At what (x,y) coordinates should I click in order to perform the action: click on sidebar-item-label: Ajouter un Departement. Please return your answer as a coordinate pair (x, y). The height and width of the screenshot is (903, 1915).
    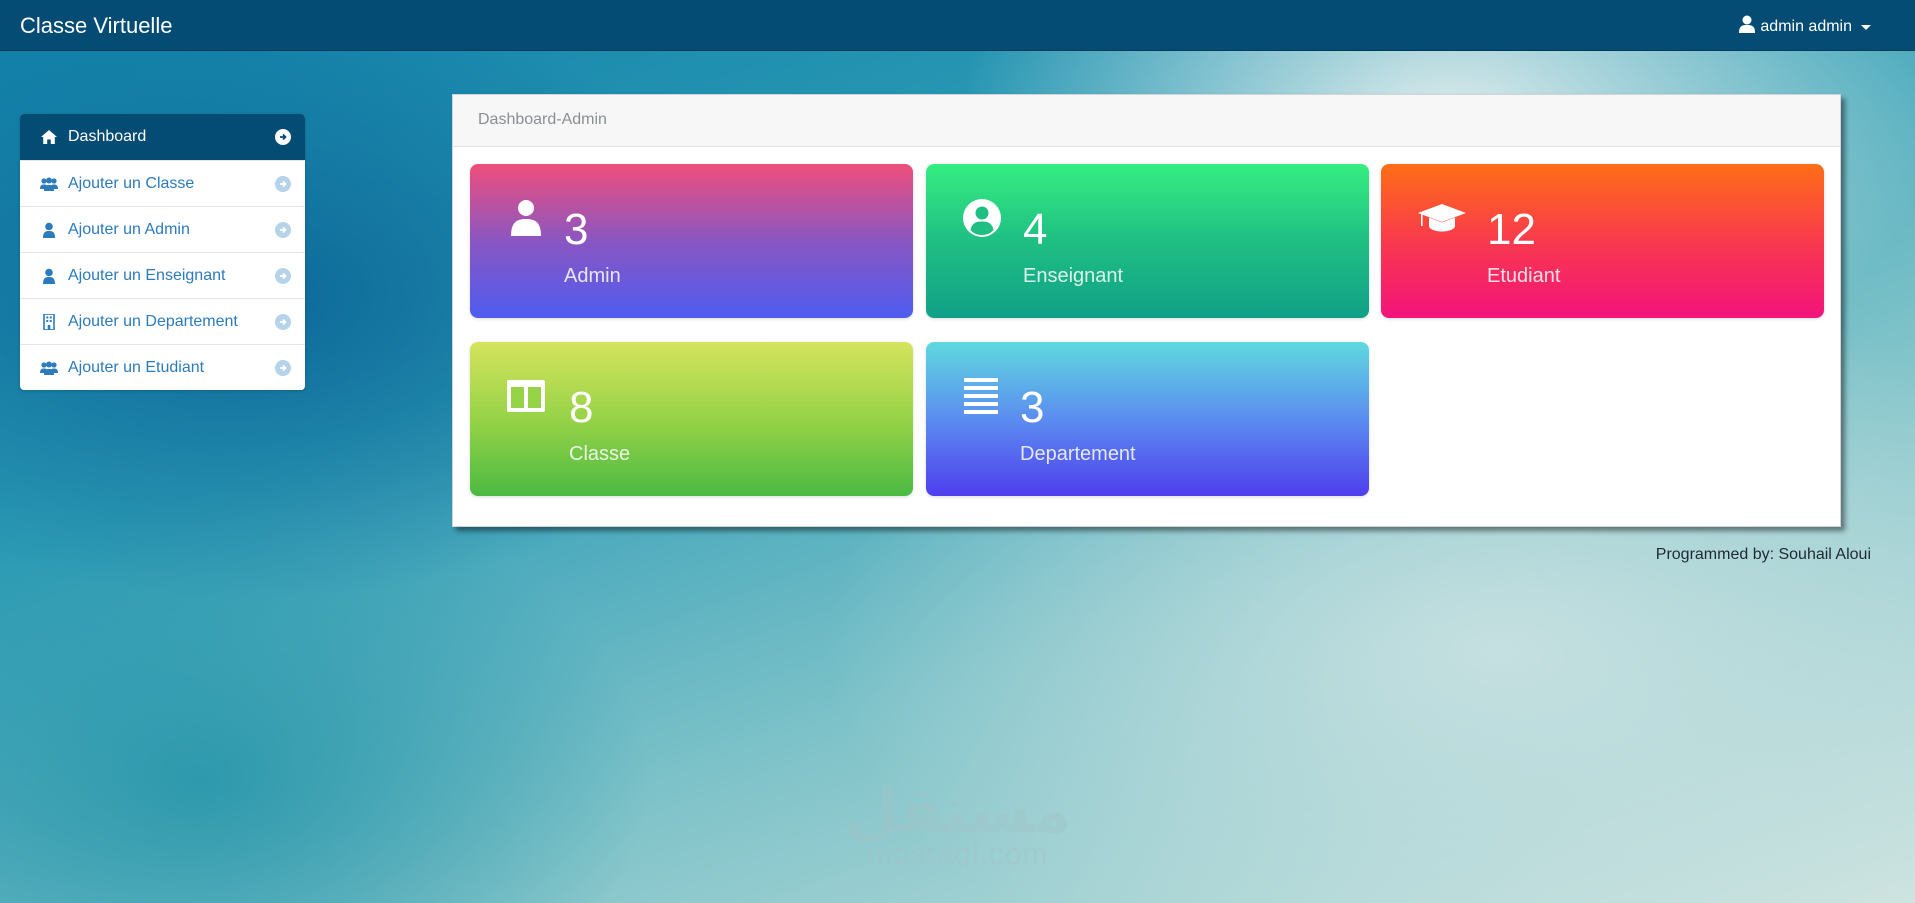
    Looking at the image, I should click on (153, 321).